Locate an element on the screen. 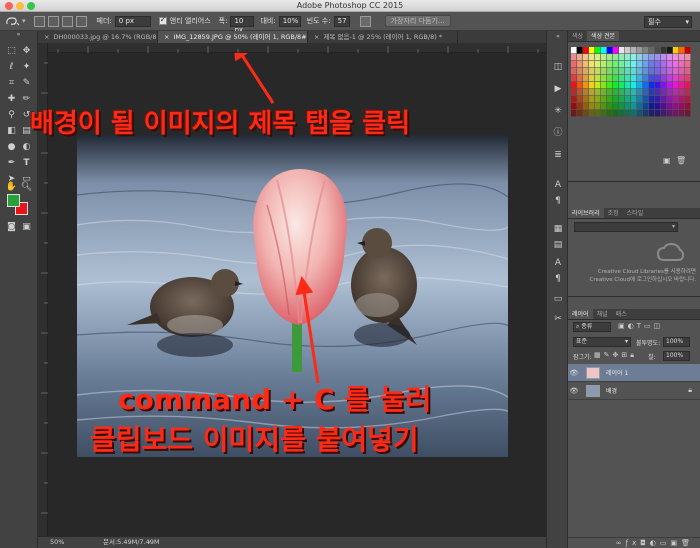  tab-layers: 레이어 is located at coordinates (580, 314).